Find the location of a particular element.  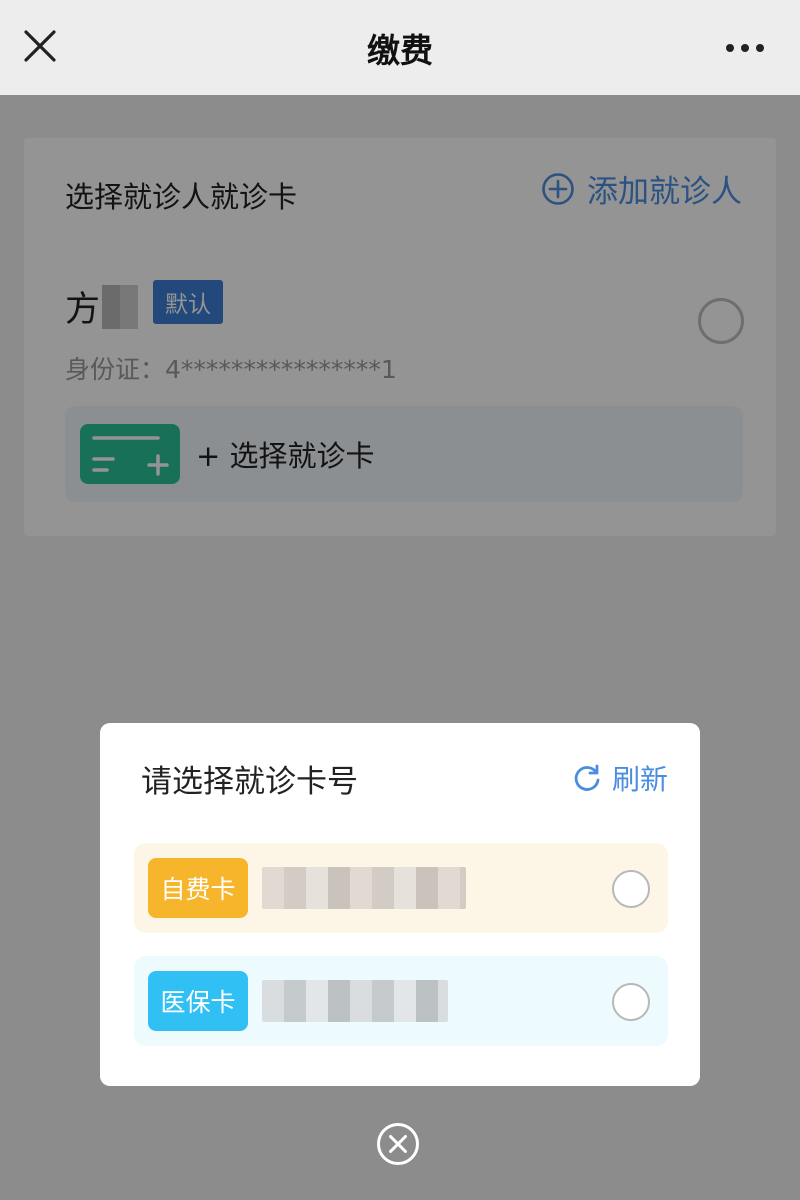

page-title: 缴费 is located at coordinates (400, 50).